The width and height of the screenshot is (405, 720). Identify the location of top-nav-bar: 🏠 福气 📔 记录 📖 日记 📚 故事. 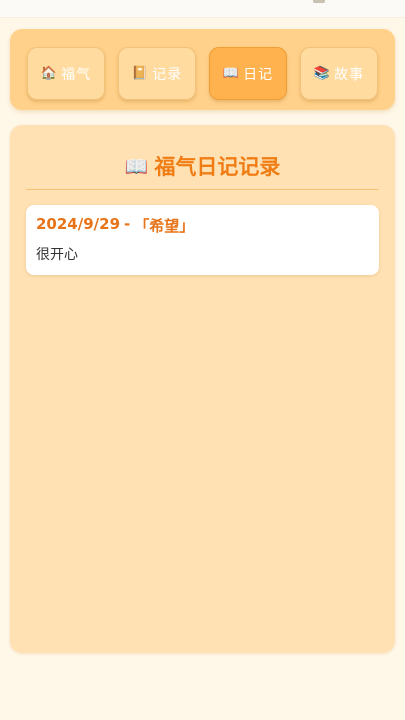
(202, 69).